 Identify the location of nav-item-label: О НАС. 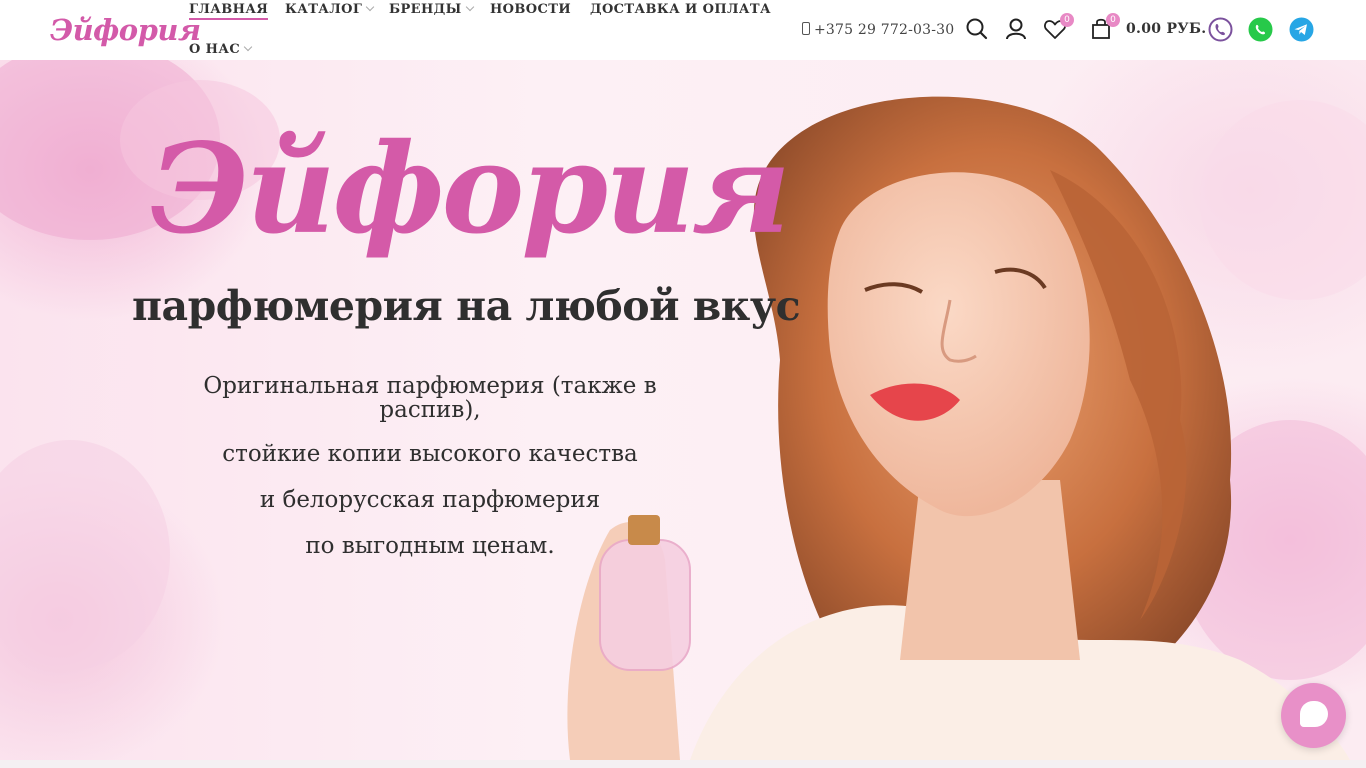
(215, 49).